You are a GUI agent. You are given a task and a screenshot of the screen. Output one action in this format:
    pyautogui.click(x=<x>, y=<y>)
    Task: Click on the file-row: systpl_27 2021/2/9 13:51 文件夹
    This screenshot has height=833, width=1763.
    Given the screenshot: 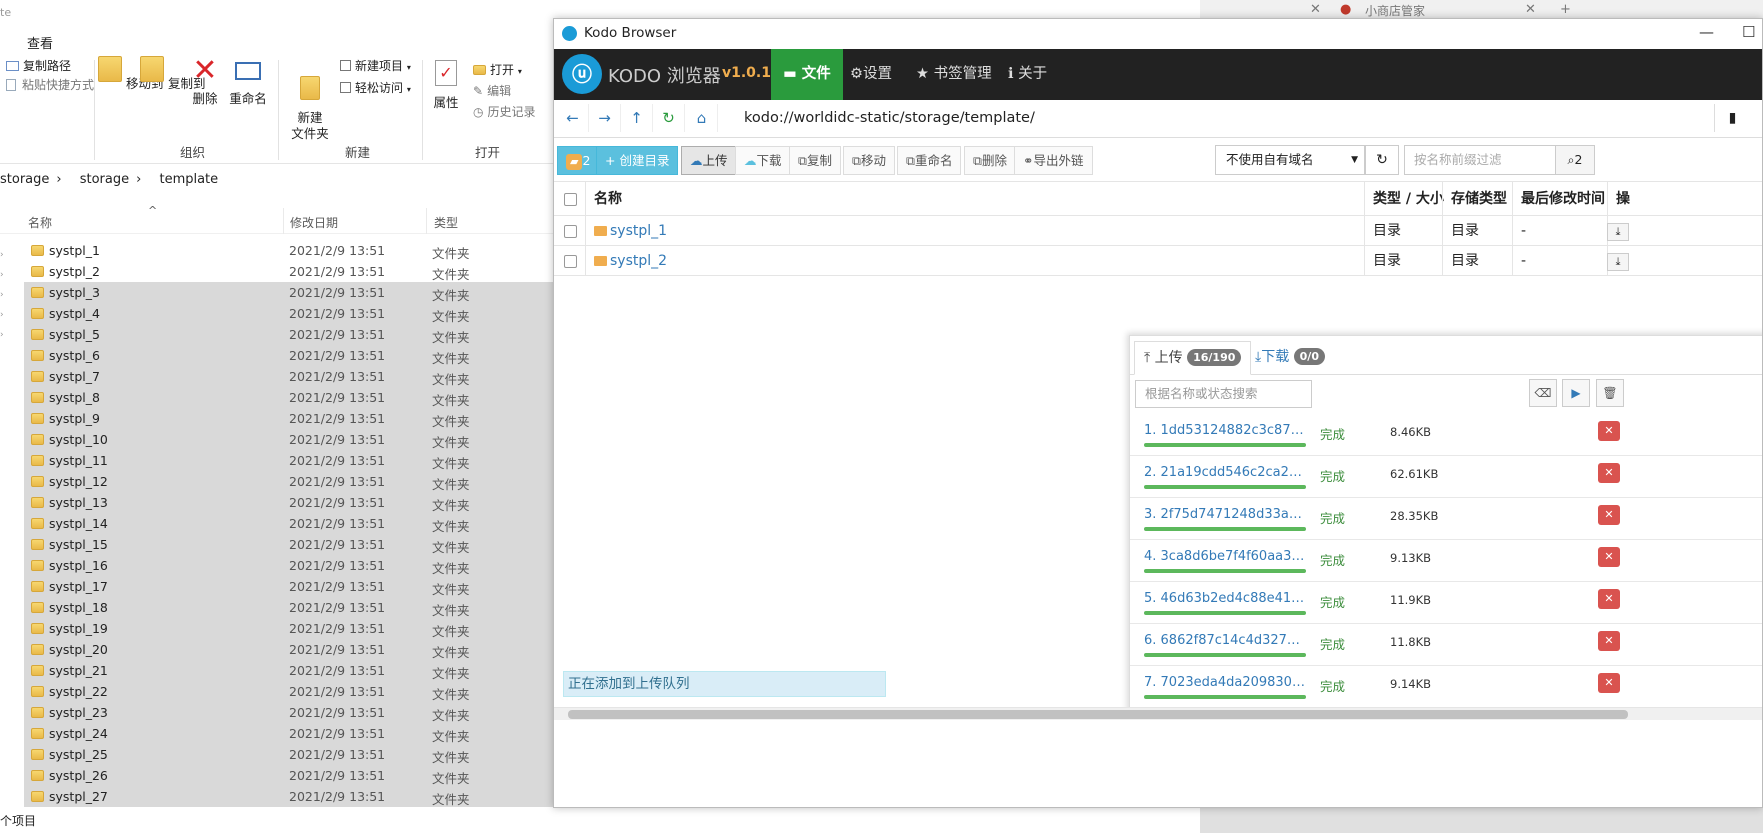 What is the action you would take?
    pyautogui.click(x=288, y=796)
    